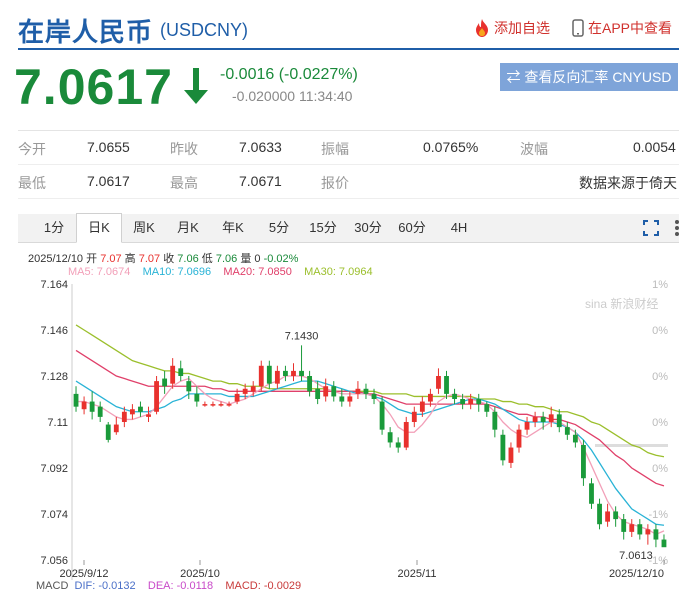 This screenshot has width=691, height=601. Describe the element at coordinates (628, 183) in the screenshot. I see `data-source: 数据来源于倚天` at that location.